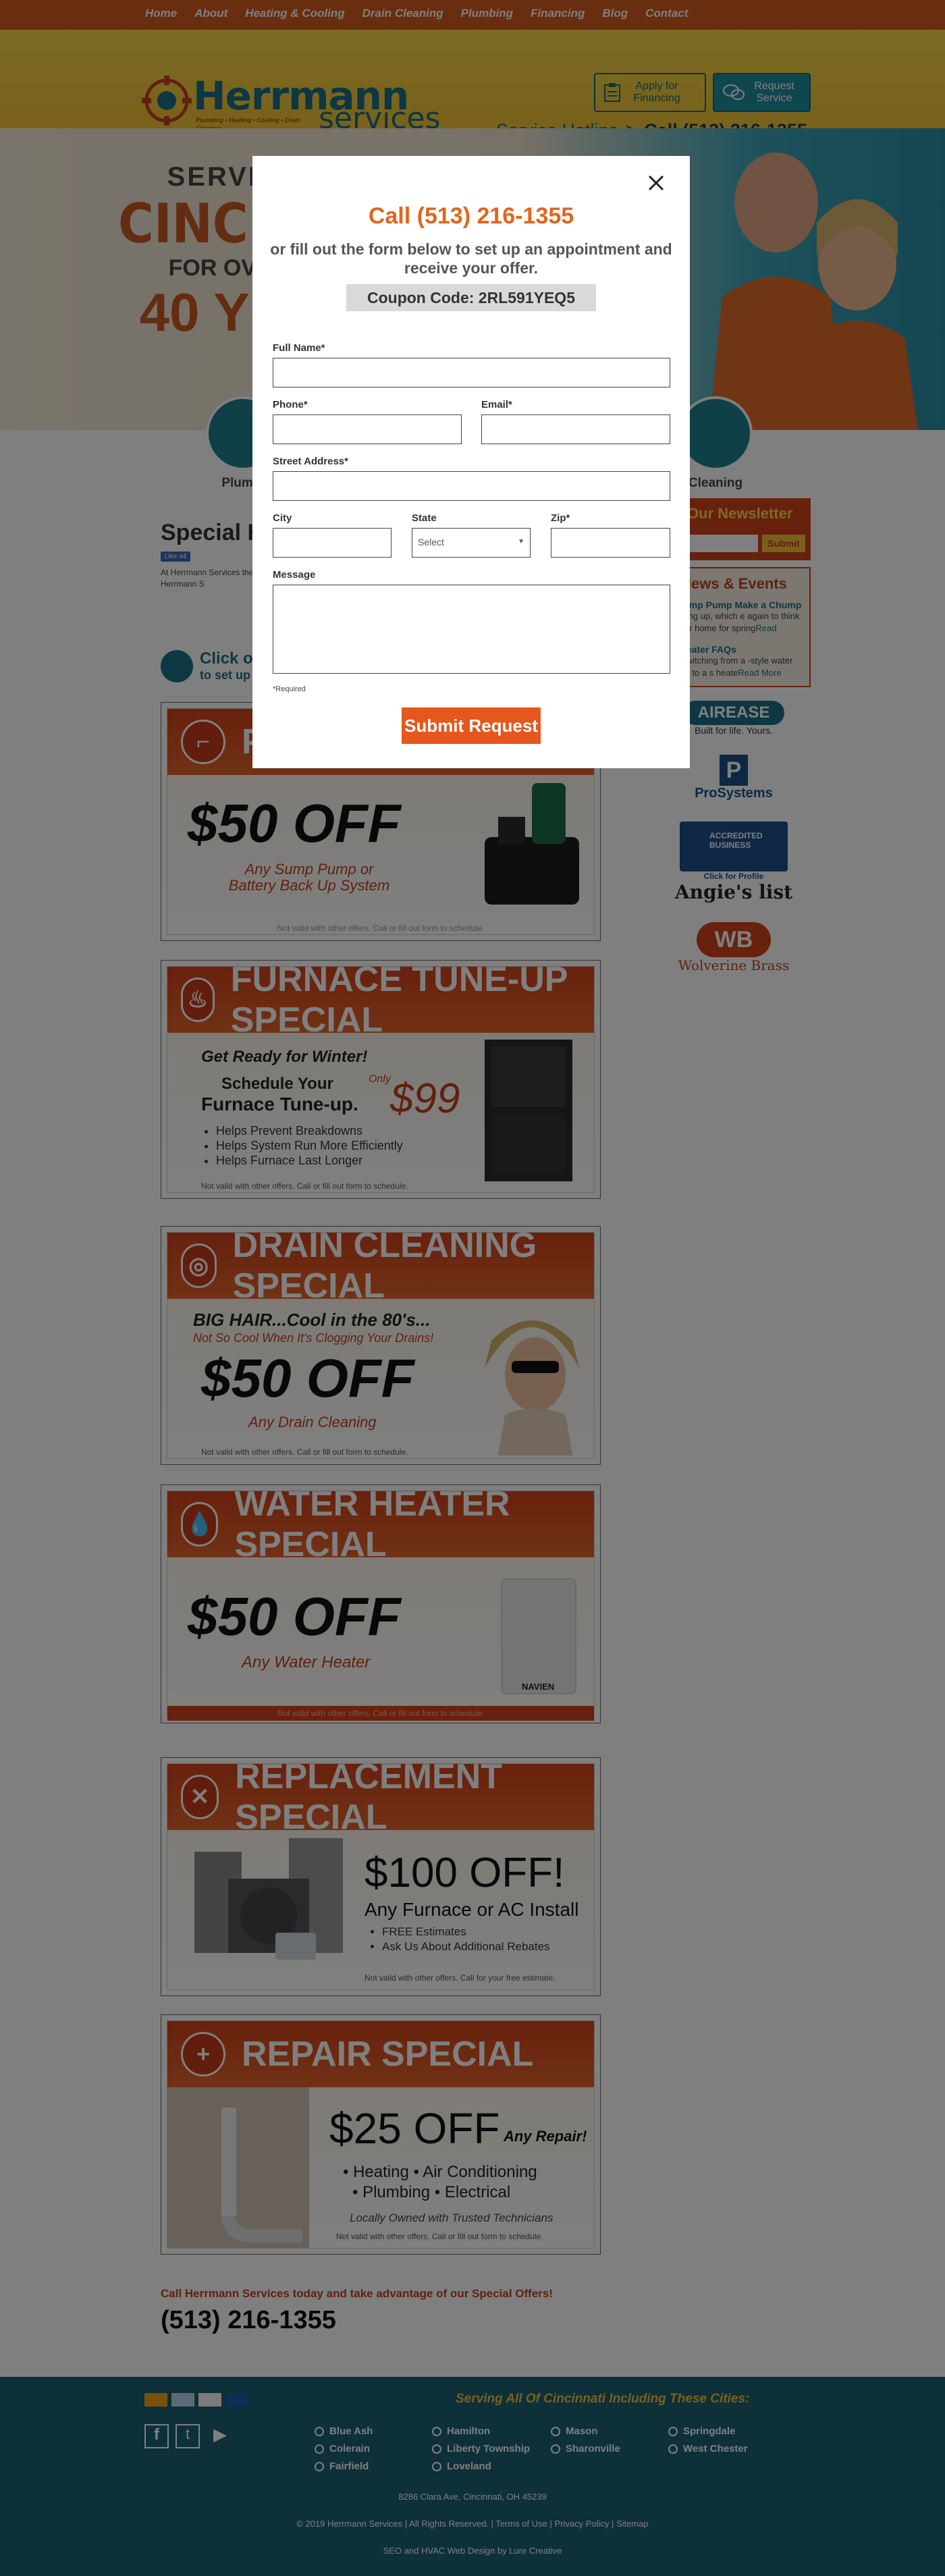 This screenshot has width=945, height=2576. Describe the element at coordinates (471, 543) in the screenshot. I see `state-select: Select ▼` at that location.